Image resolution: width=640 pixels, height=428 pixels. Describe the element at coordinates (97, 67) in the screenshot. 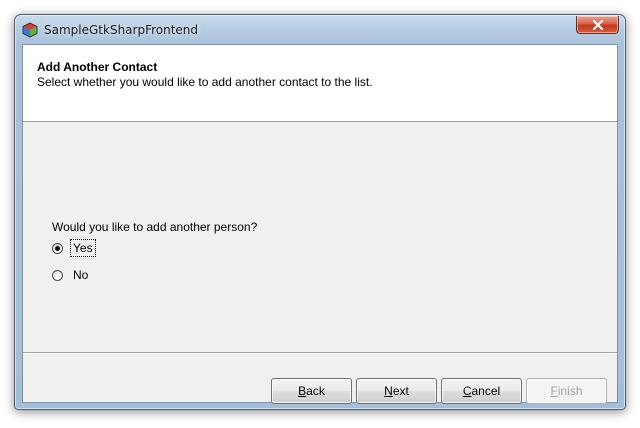

I see `page-title: Add Another Contact` at that location.